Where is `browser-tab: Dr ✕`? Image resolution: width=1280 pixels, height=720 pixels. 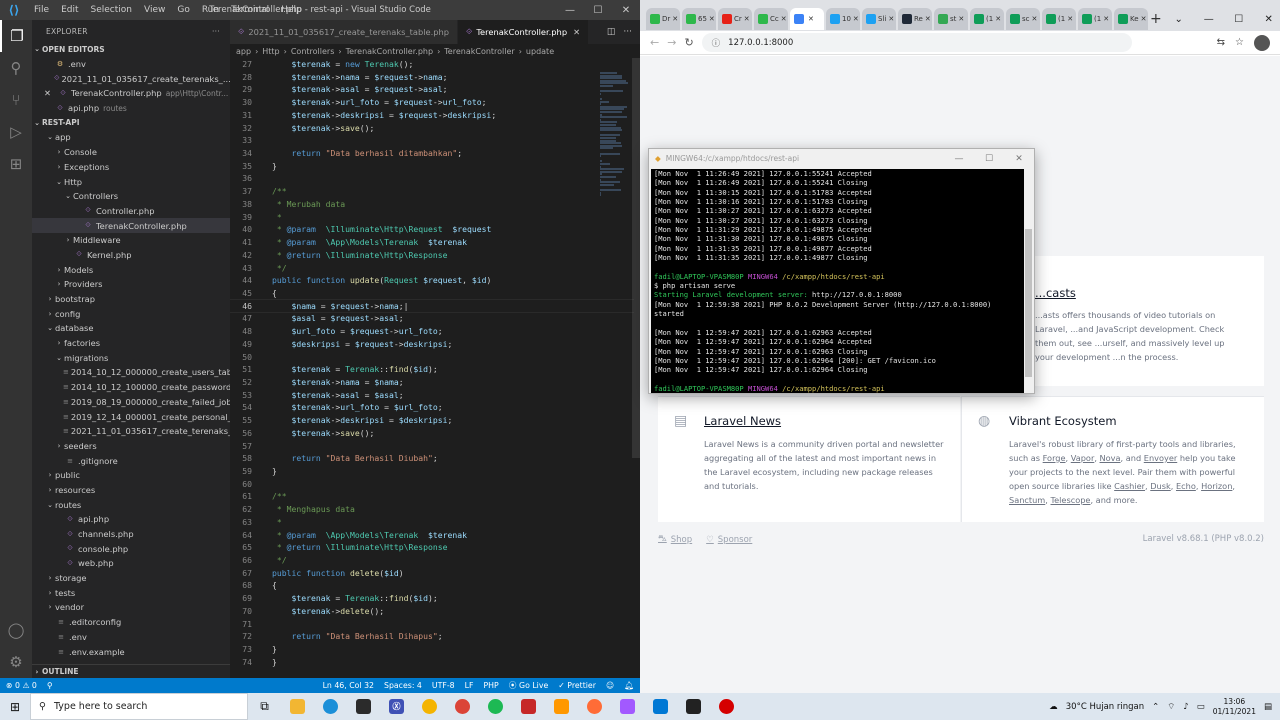 browser-tab: Dr ✕ is located at coordinates (663, 19).